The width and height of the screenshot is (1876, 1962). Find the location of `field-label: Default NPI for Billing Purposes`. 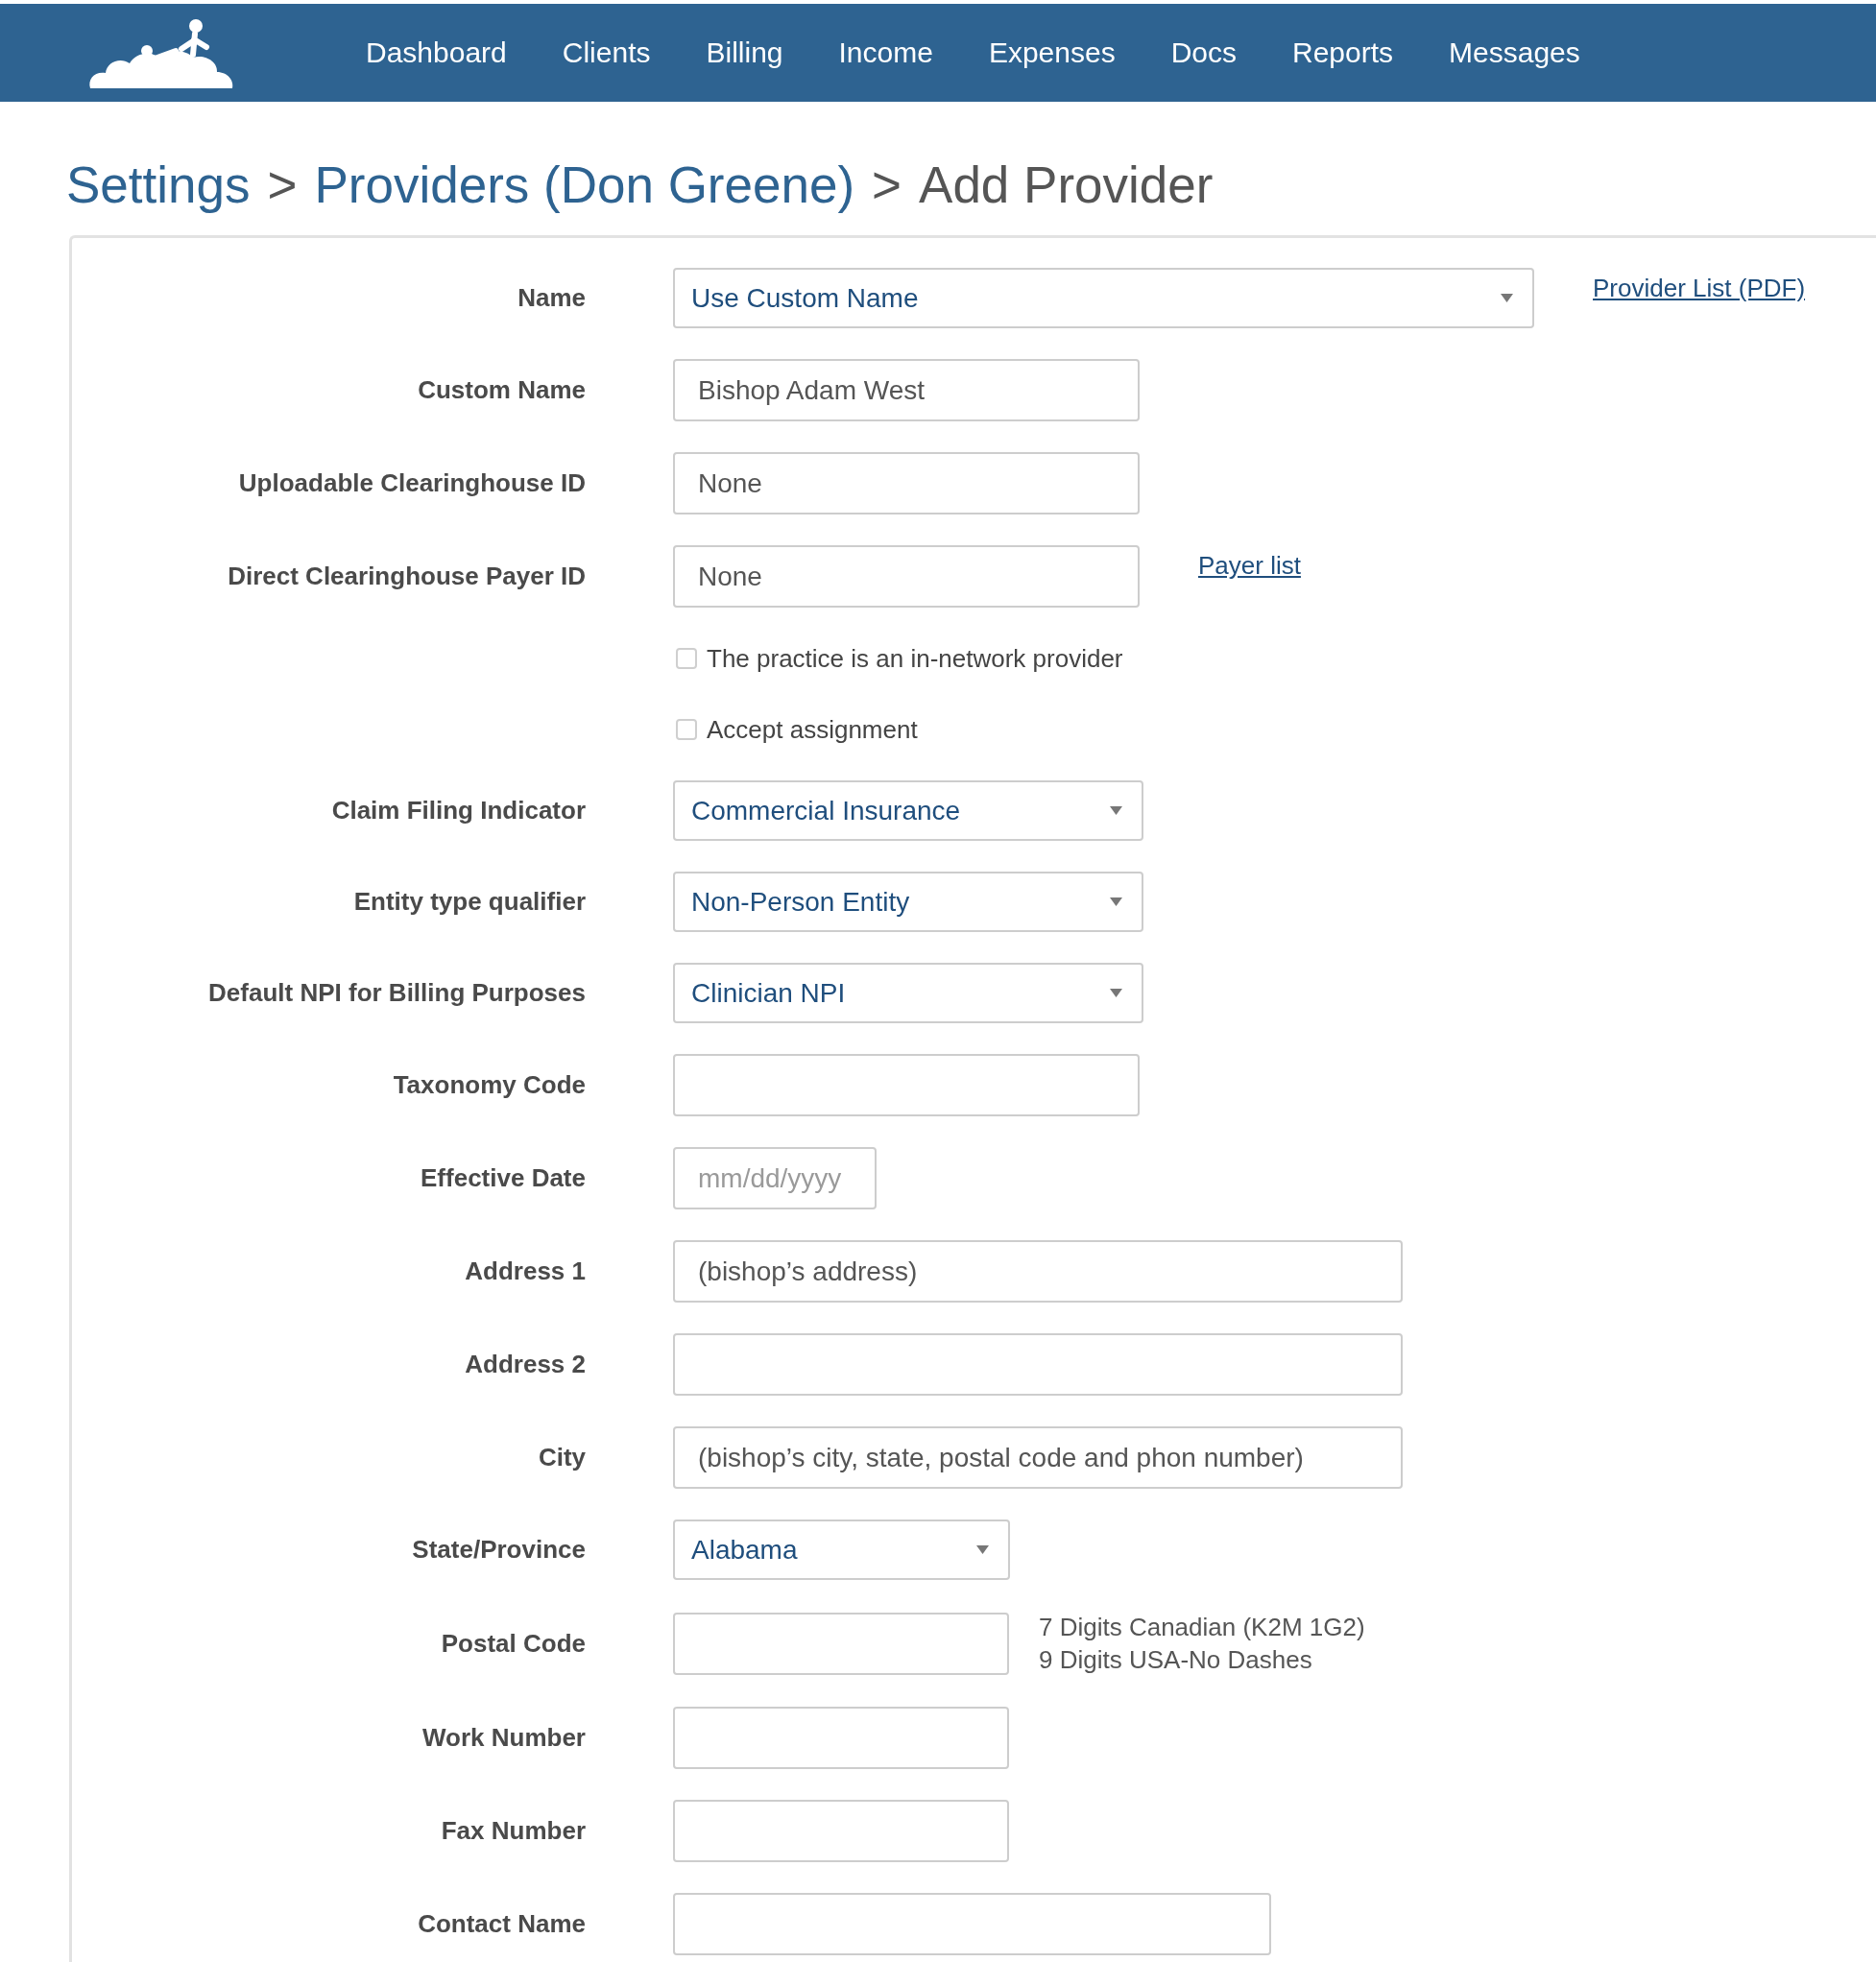

field-label: Default NPI for Billing Purposes is located at coordinates (397, 993).